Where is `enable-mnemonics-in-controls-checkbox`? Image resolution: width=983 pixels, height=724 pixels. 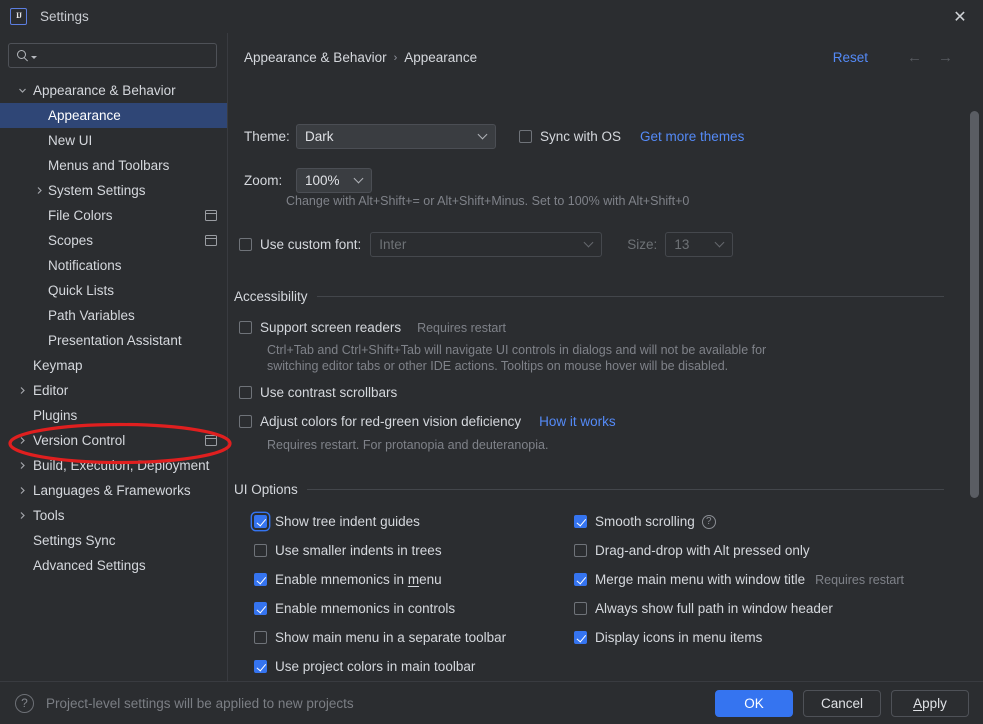 enable-mnemonics-in-controls-checkbox is located at coordinates (260, 608).